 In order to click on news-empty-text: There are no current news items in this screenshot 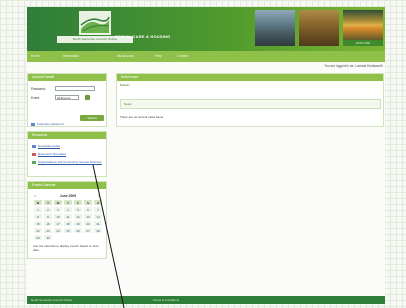, I will do `click(142, 117)`.